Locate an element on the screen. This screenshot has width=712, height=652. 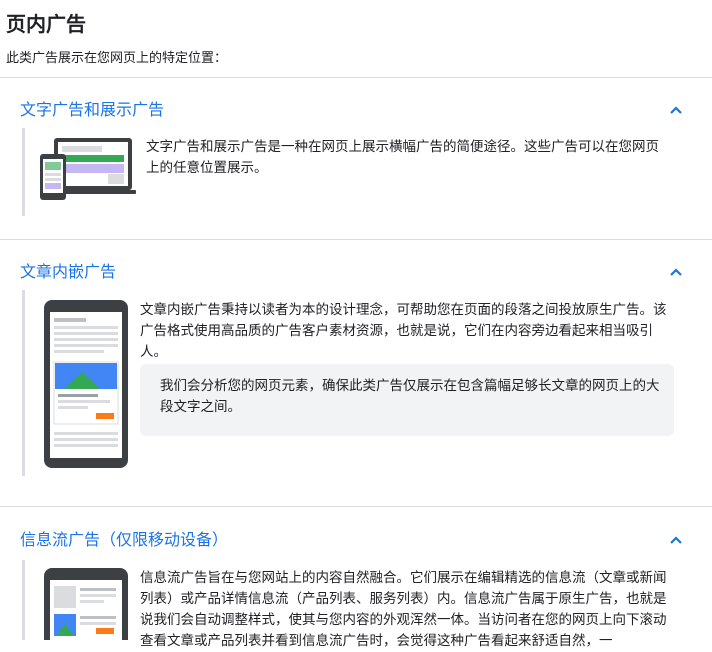
devices-display-ad-icon is located at coordinates (88, 169).